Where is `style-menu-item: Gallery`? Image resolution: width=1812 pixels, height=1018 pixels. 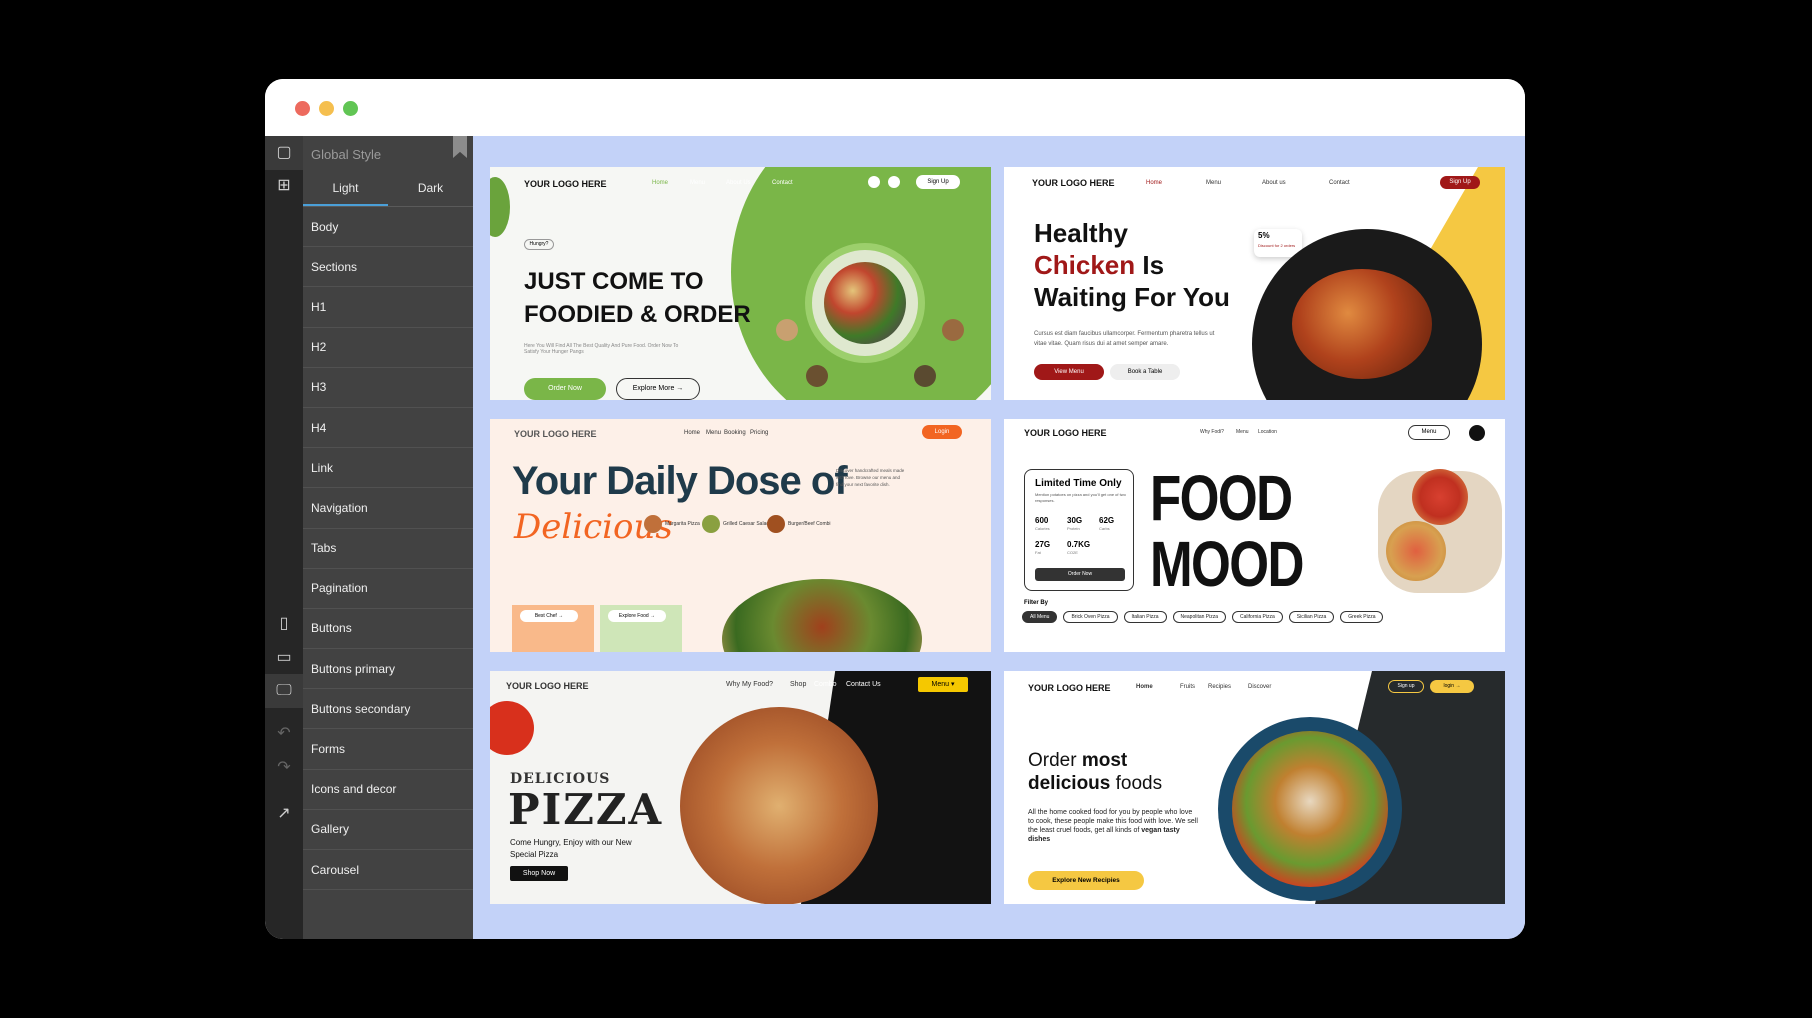
style-menu-item: Gallery is located at coordinates (388, 830).